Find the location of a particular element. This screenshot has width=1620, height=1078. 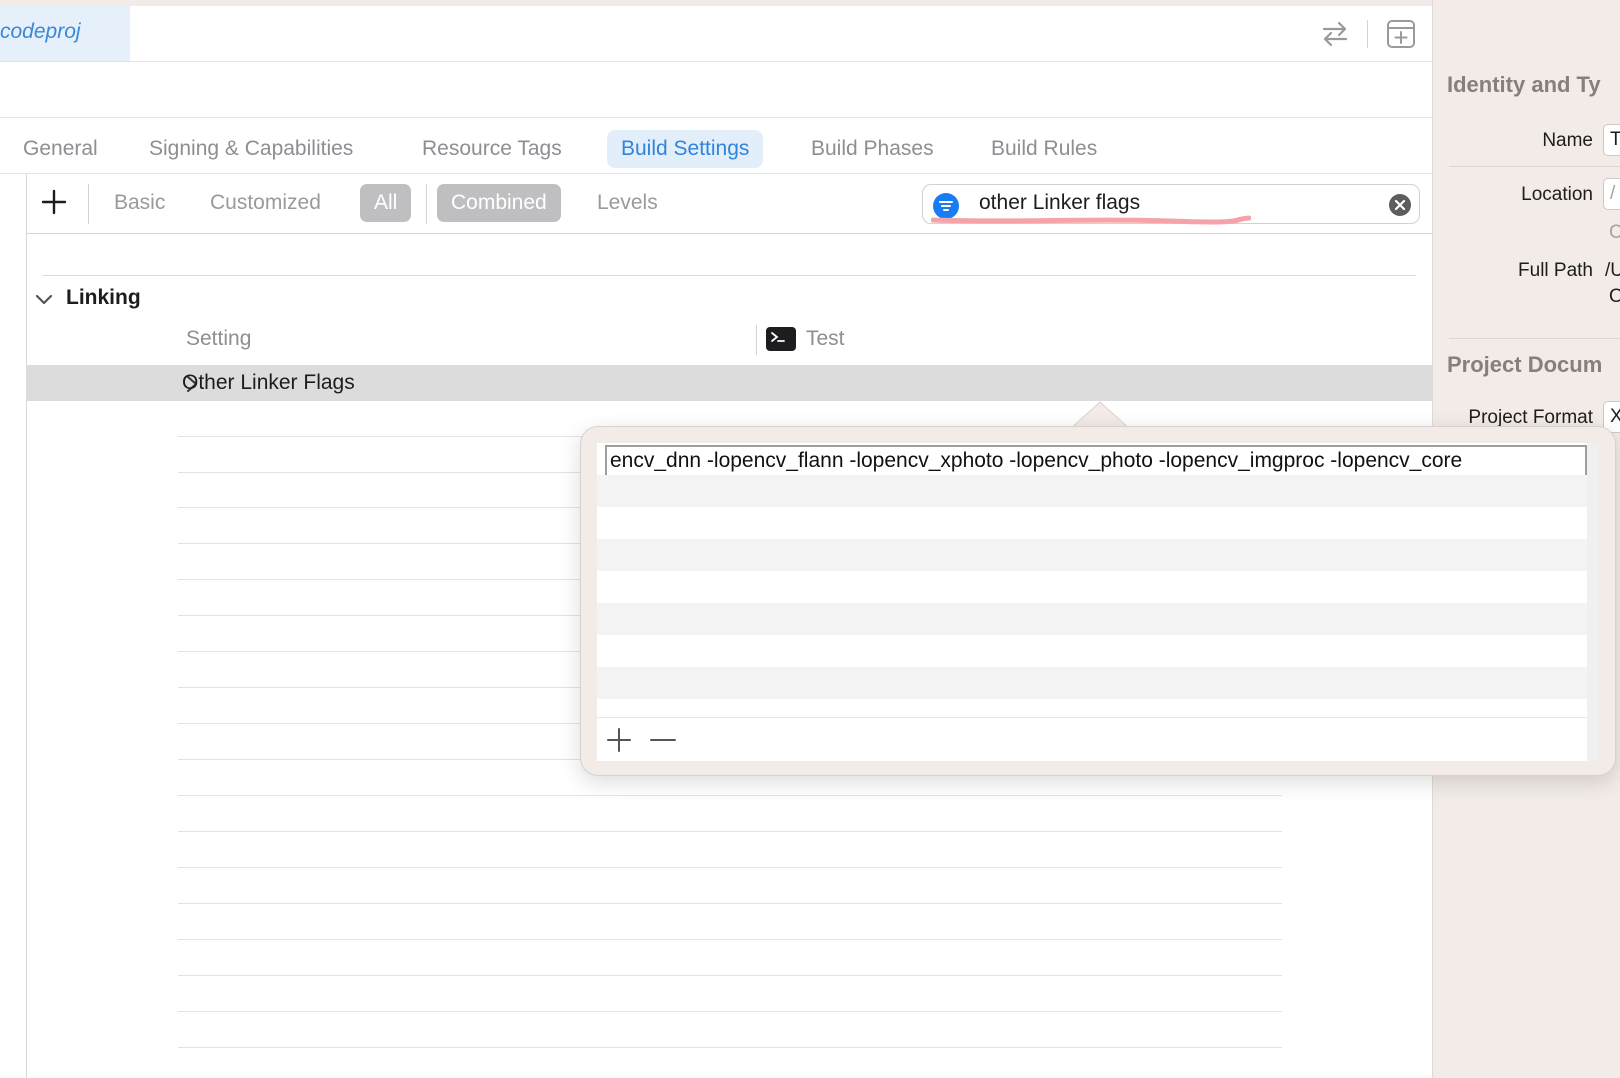

editor-left-border is located at coordinates (26, 626).